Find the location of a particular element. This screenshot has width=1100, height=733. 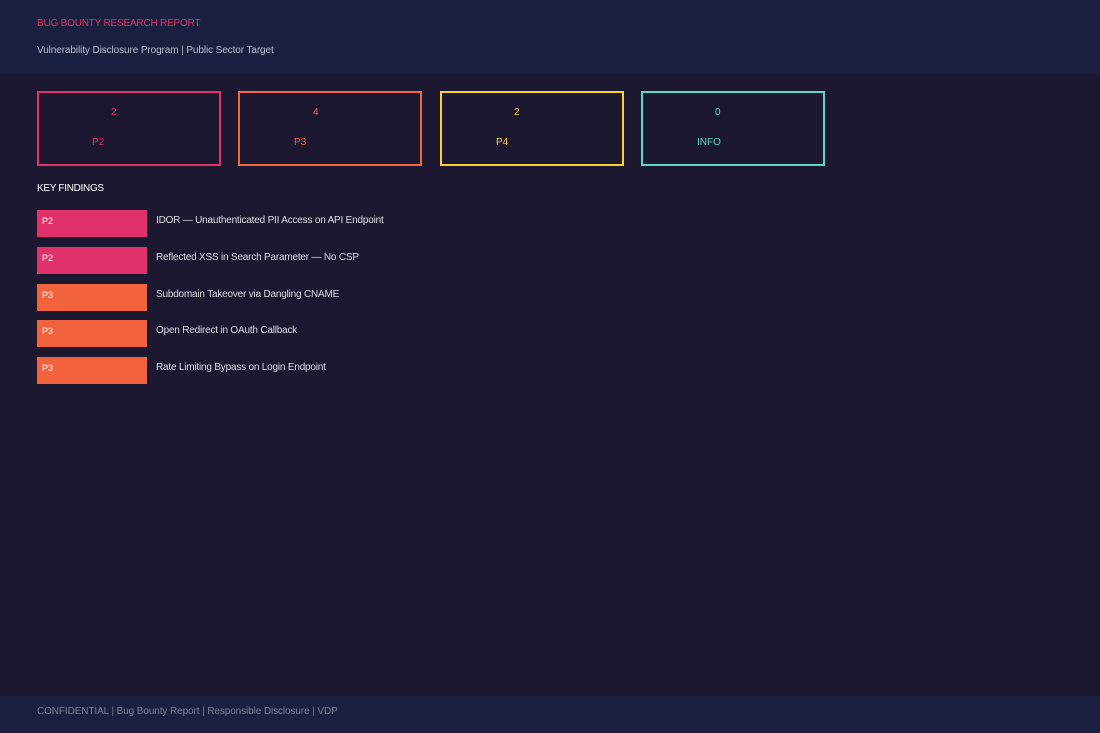

stat-level: P4 is located at coordinates (502, 142).